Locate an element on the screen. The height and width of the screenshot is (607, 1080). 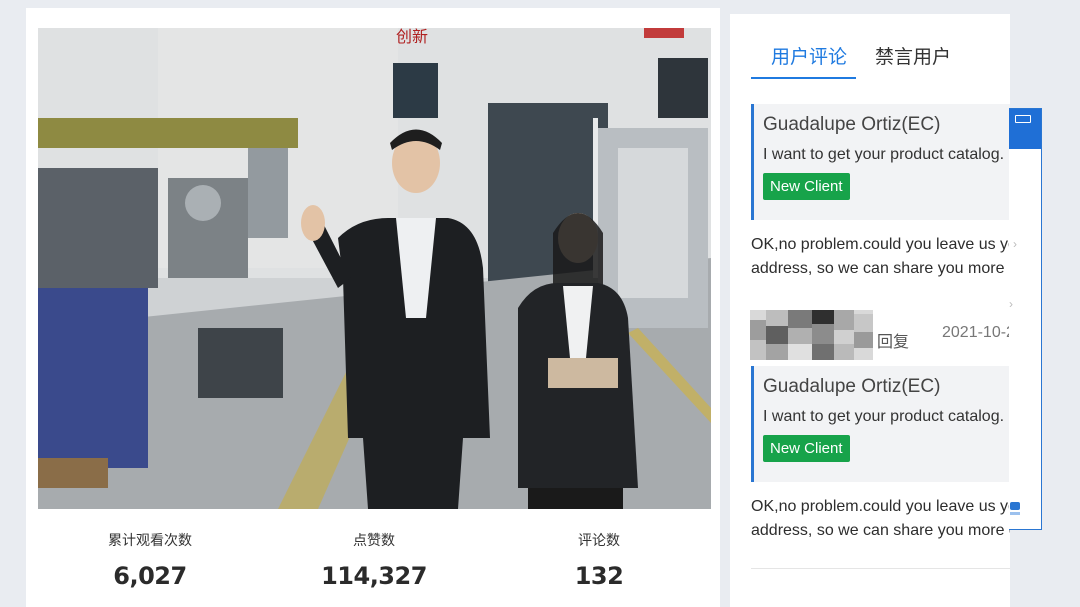
factory-sign-text: 创新 is located at coordinates (412, 37).